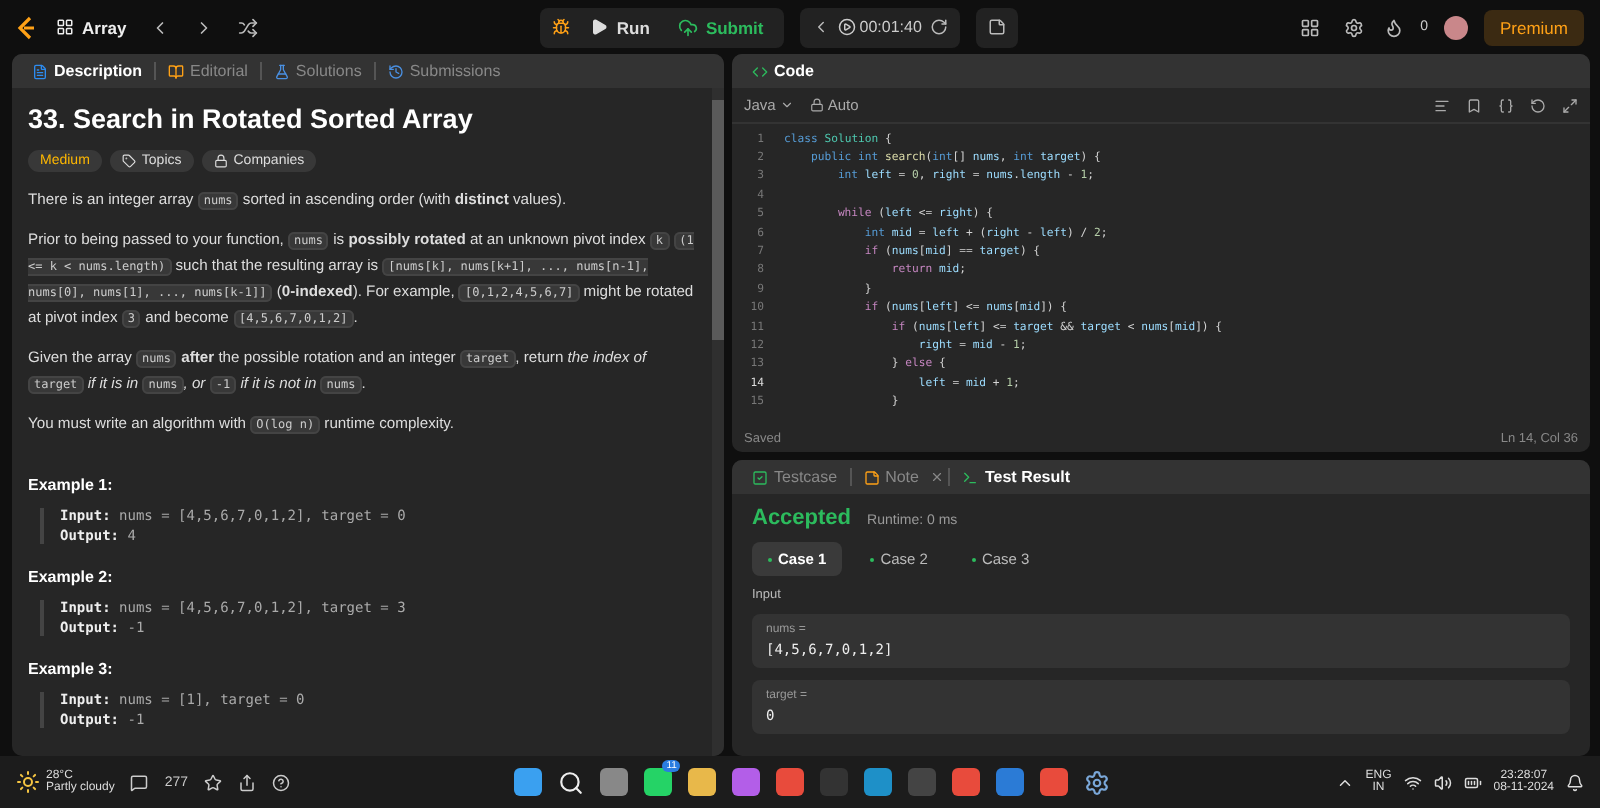 Image resolution: width=1600 pixels, height=808 pixels. Describe the element at coordinates (1394, 27) in the screenshot. I see `flame-icon` at that location.